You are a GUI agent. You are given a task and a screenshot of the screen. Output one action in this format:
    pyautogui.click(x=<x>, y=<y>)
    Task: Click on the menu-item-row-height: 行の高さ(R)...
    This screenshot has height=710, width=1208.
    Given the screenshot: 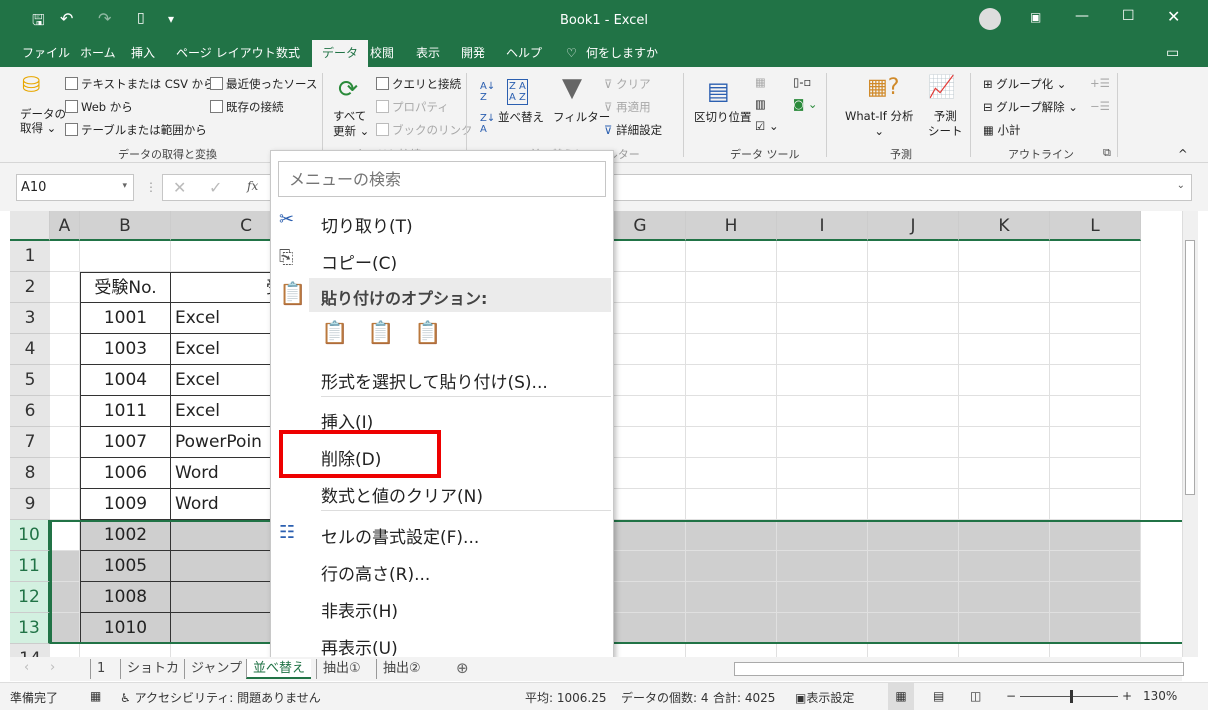 What is the action you would take?
    pyautogui.click(x=375, y=572)
    